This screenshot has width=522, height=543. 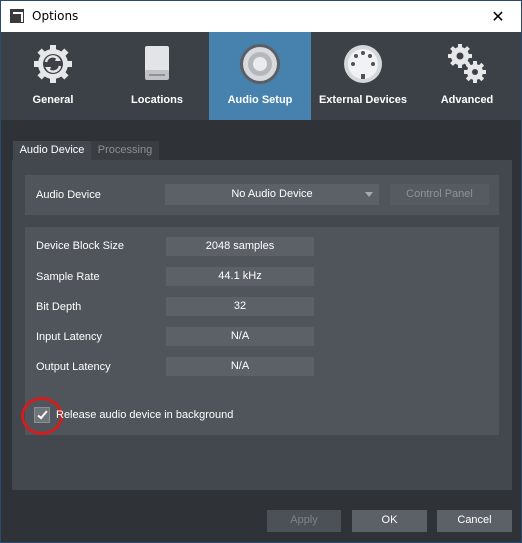 What do you see at coordinates (363, 64) in the screenshot?
I see `midi-port-icon` at bounding box center [363, 64].